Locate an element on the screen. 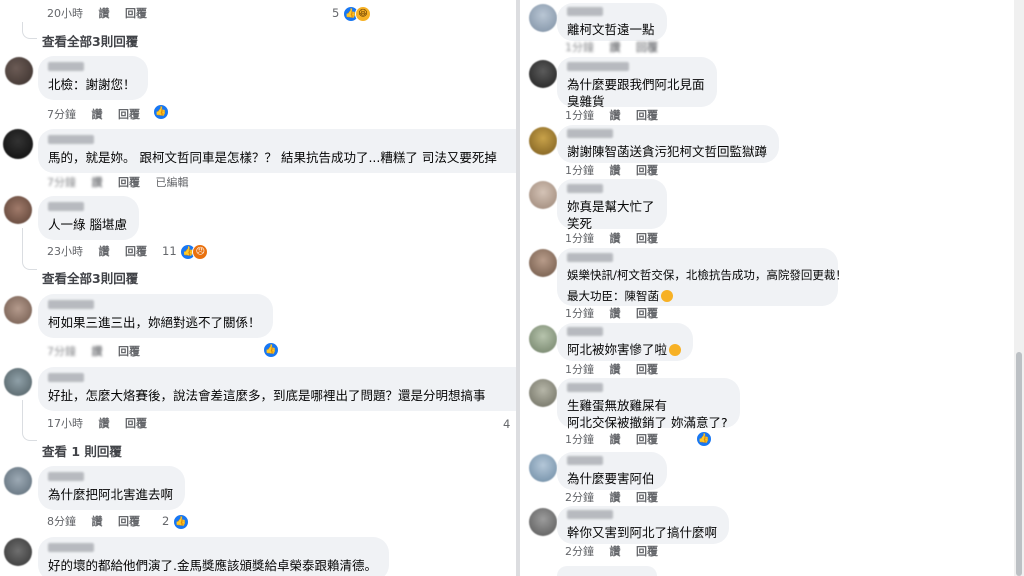 The height and width of the screenshot is (576, 1024). comment-actions: 1分鐘 讚 回覆 is located at coordinates (617, 48).